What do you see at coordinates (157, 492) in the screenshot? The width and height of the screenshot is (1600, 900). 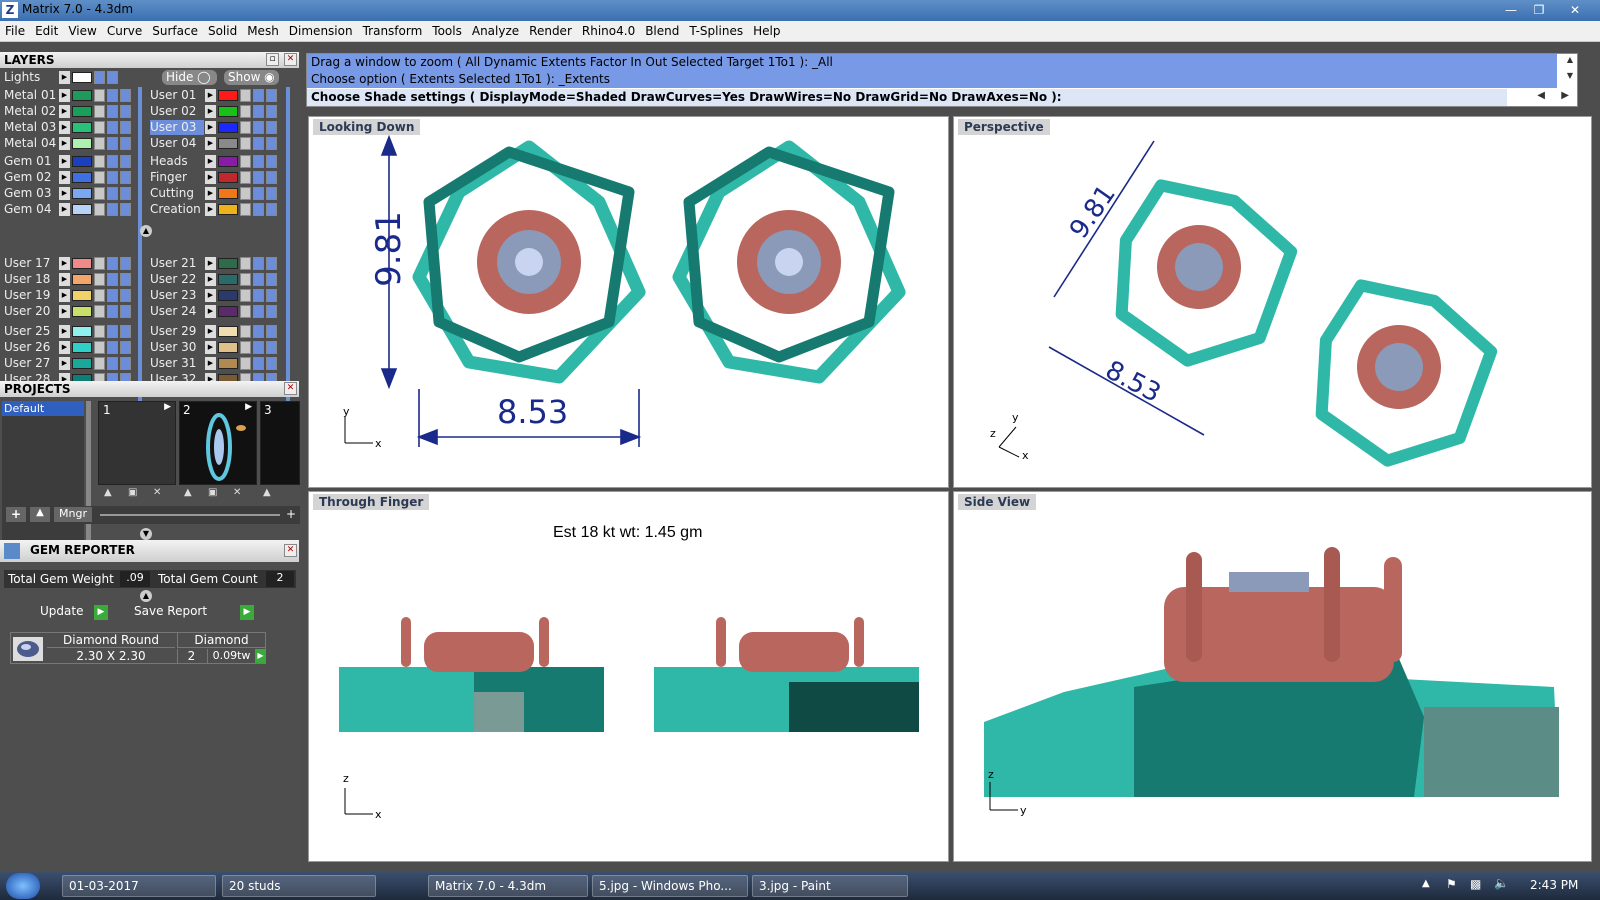 I see `thumb1-delete-icon: ✕` at bounding box center [157, 492].